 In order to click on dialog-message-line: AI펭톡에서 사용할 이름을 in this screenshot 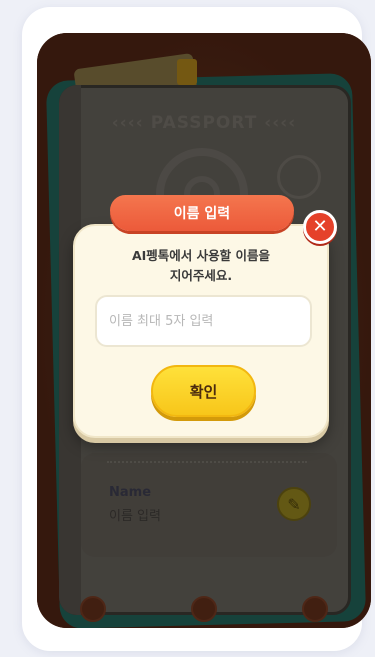, I will do `click(201, 255)`.